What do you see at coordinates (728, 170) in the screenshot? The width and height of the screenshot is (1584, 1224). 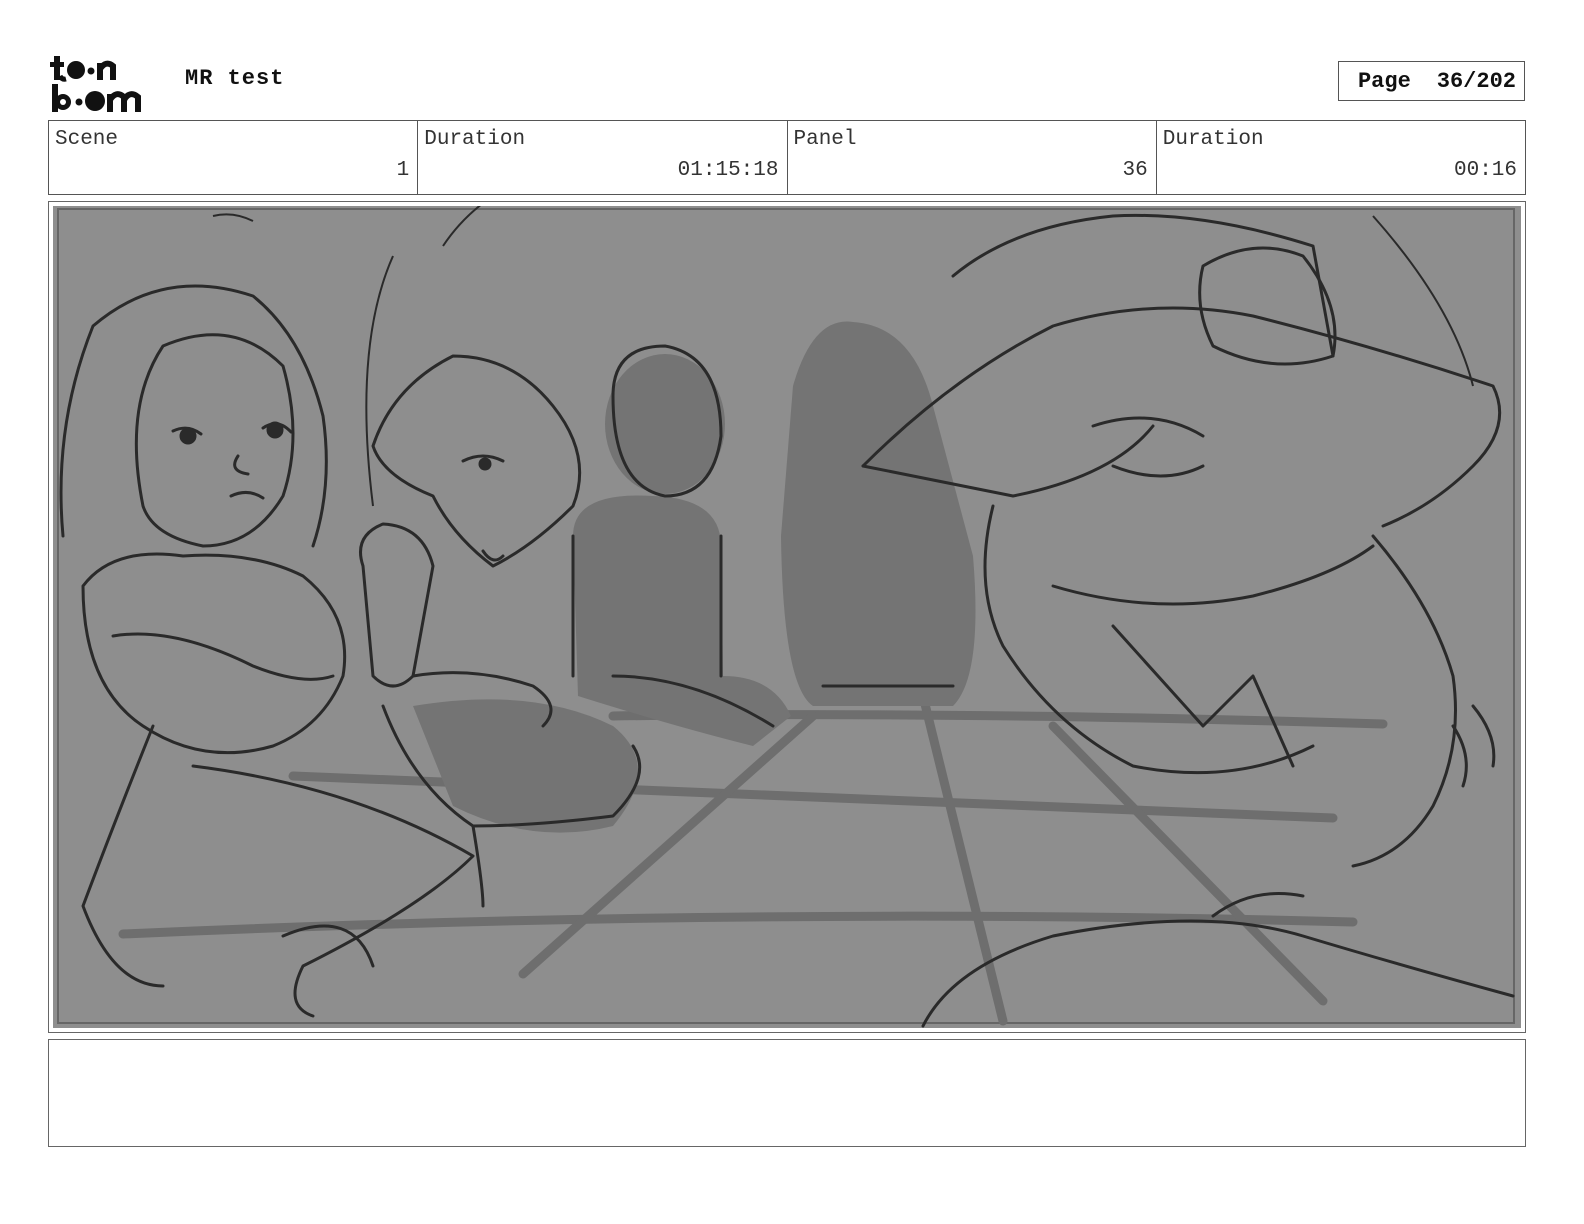 I see `scene-duration-value: 01:15:18` at bounding box center [728, 170].